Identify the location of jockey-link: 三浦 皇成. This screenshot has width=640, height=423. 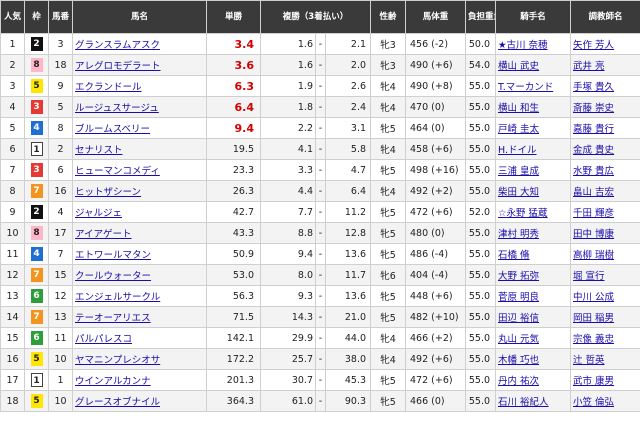
(518, 171).